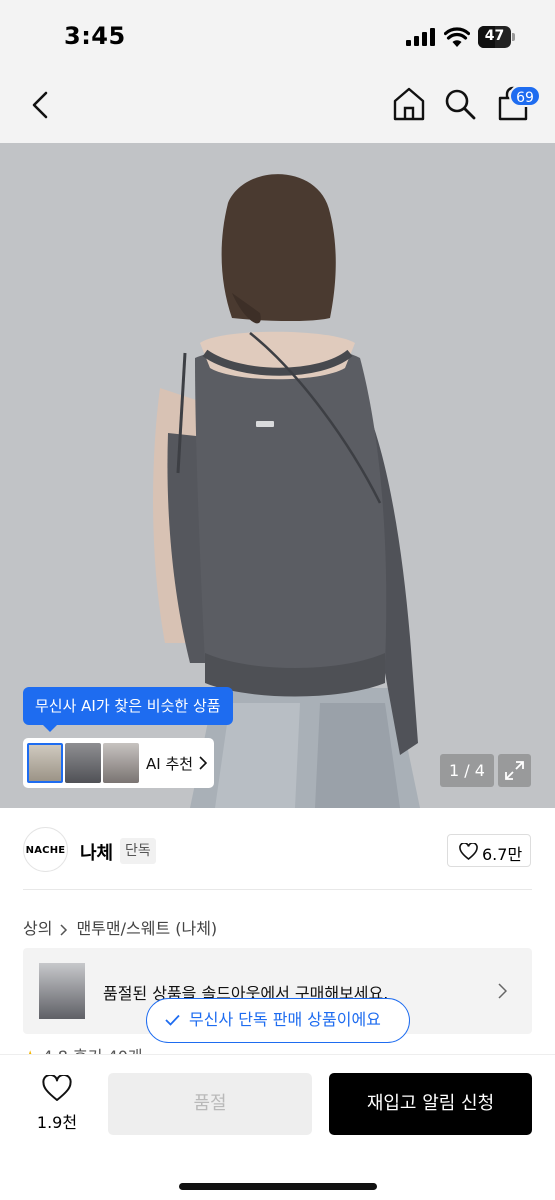  I want to click on bottom-action-bar: 1.9천 품절 재입고 알림 신청, so click(277, 1127).